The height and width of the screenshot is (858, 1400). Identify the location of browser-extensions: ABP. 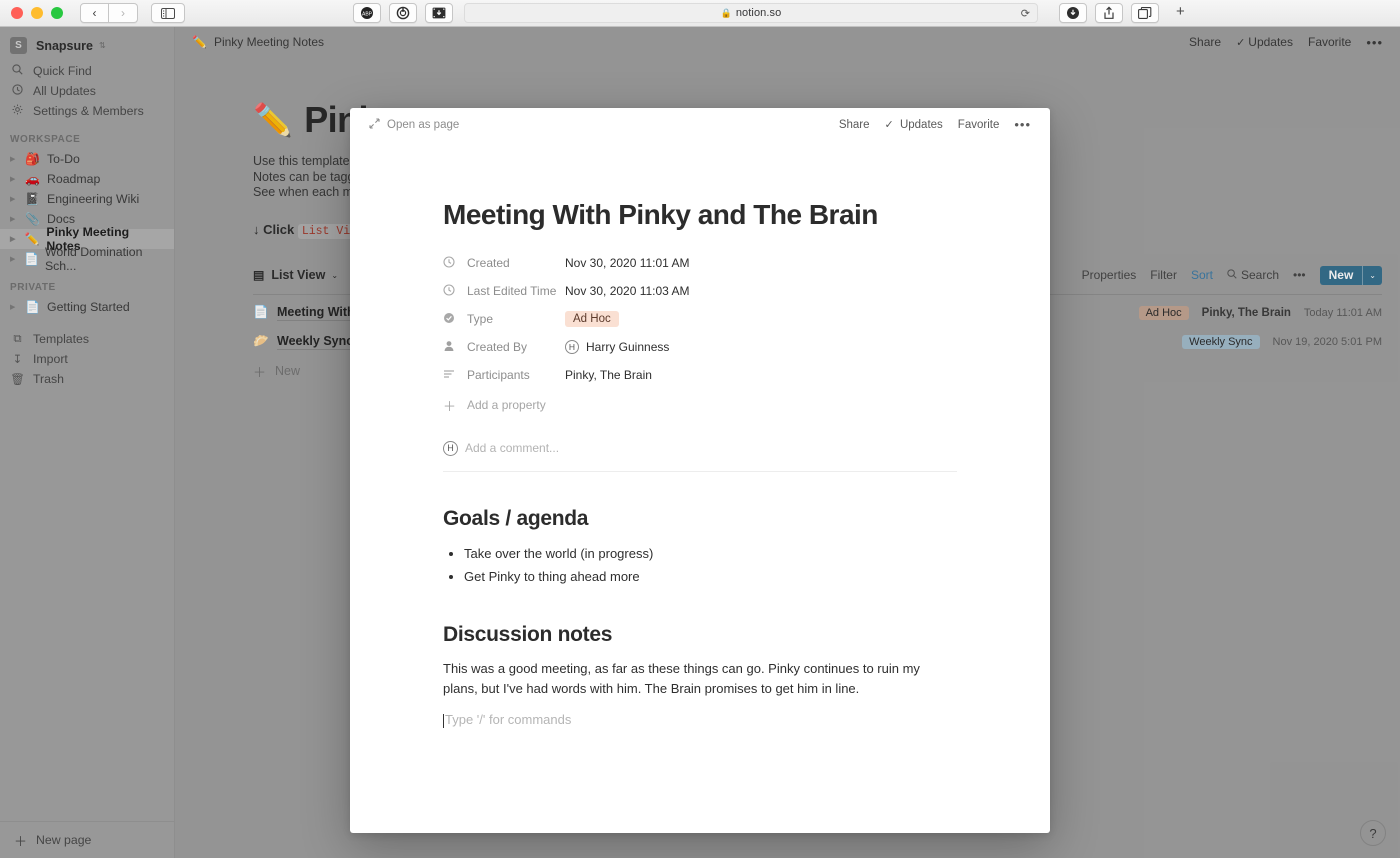
(403, 13).